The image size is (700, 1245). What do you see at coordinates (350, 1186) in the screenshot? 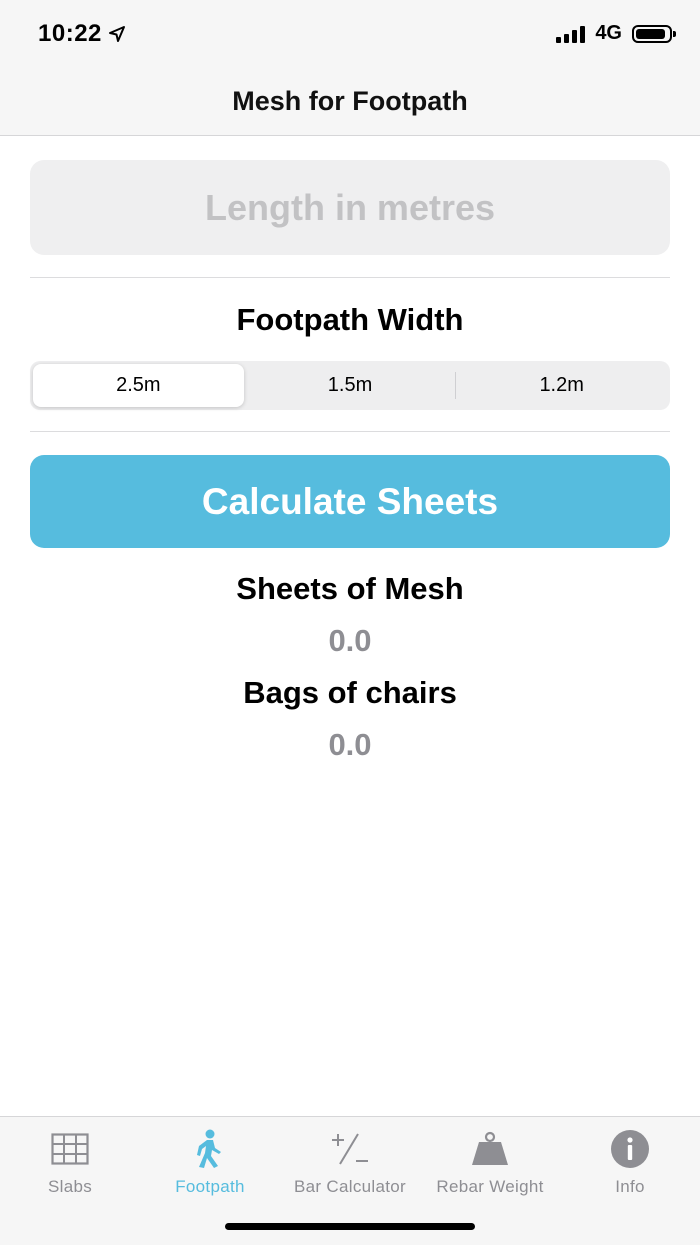
I see `tab-label: Bar Calculator` at bounding box center [350, 1186].